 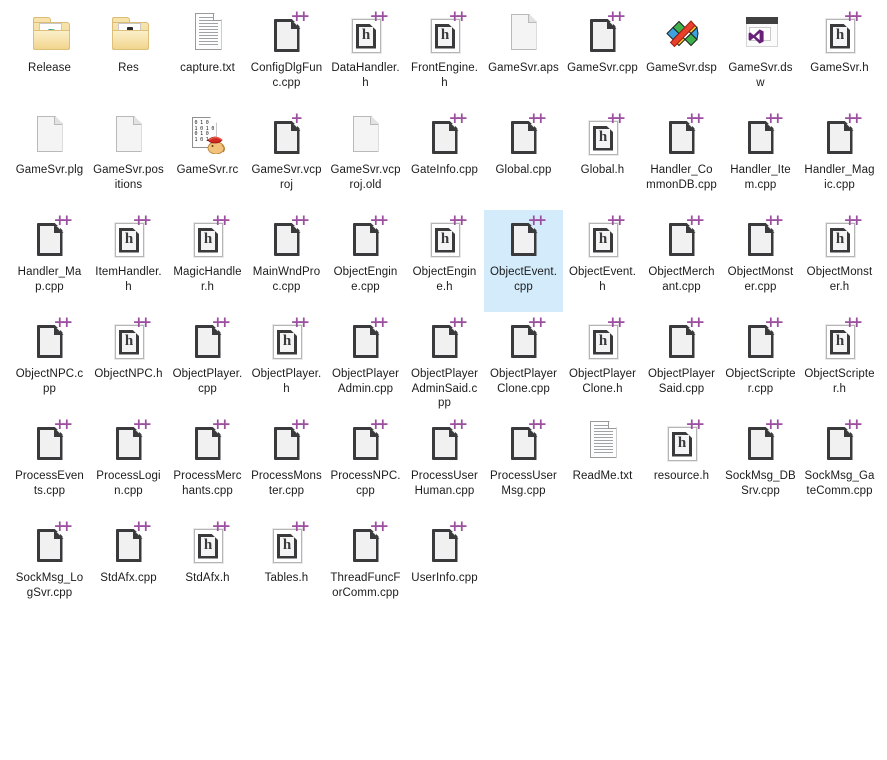 What do you see at coordinates (760, 75) in the screenshot?
I see `file-item-label: GameSvr.dsw` at bounding box center [760, 75].